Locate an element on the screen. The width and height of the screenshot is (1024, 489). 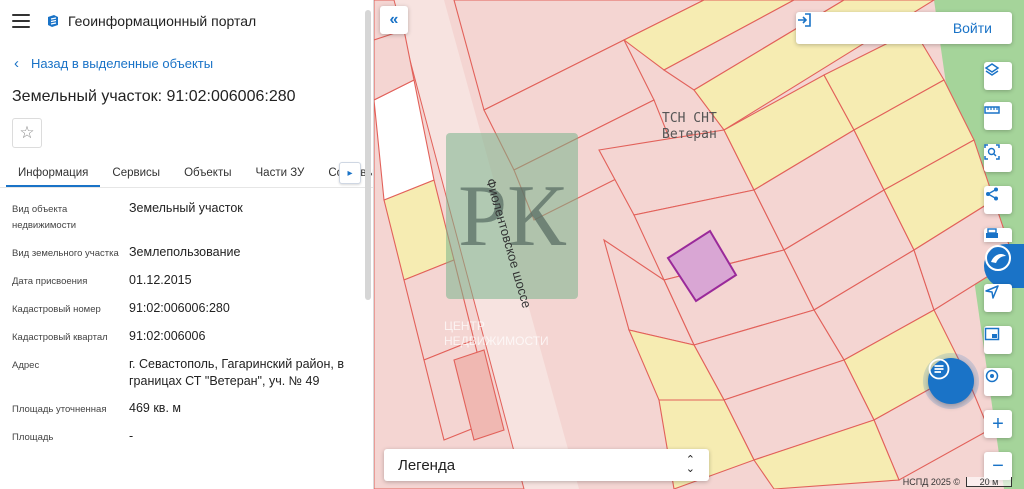
tab-parts: Части ЗУ is located at coordinates (280, 177).